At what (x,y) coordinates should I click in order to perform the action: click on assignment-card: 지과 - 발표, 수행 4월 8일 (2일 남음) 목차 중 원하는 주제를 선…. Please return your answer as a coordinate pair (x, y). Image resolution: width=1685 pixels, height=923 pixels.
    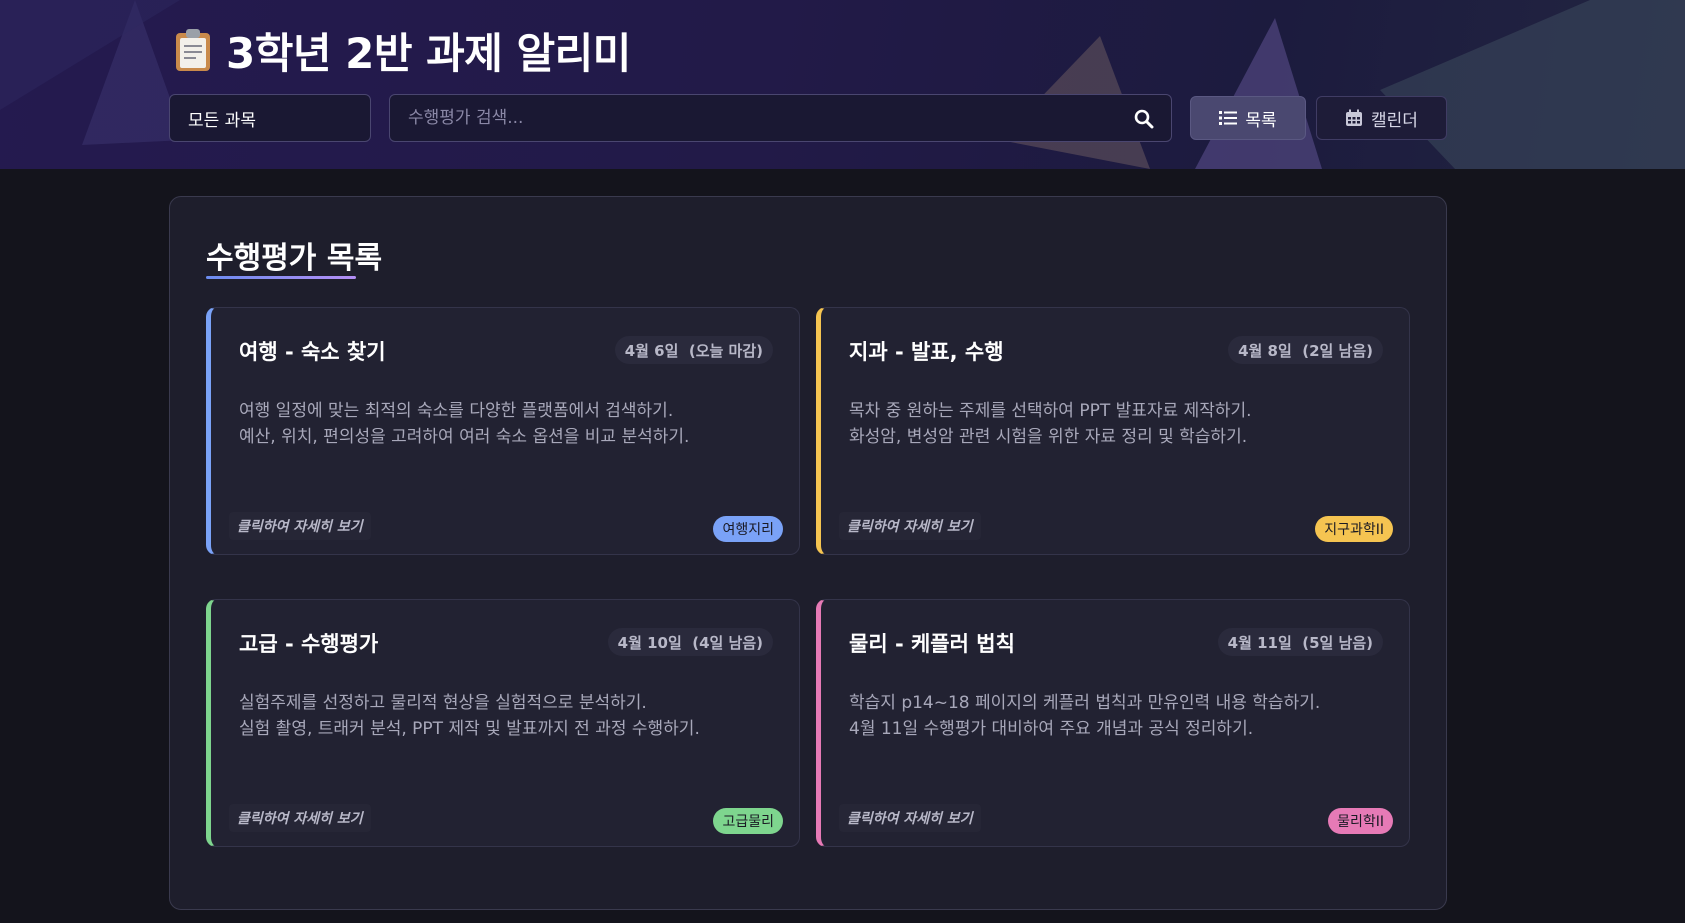
    Looking at the image, I should click on (1113, 431).